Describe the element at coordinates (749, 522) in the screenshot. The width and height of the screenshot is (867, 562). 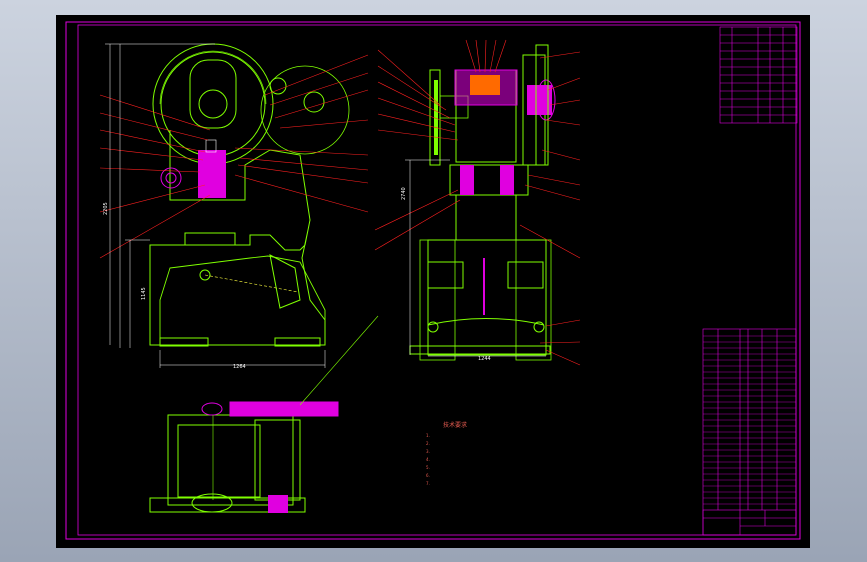
I see `title-block` at that location.